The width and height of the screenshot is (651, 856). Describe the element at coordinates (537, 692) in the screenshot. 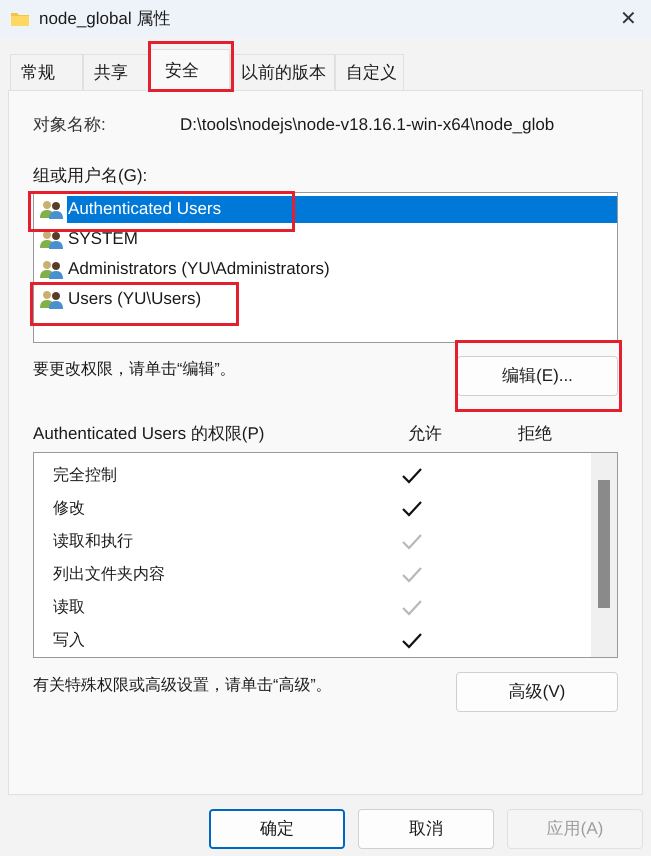

I see `advanced-button: 高级(V)` at that location.